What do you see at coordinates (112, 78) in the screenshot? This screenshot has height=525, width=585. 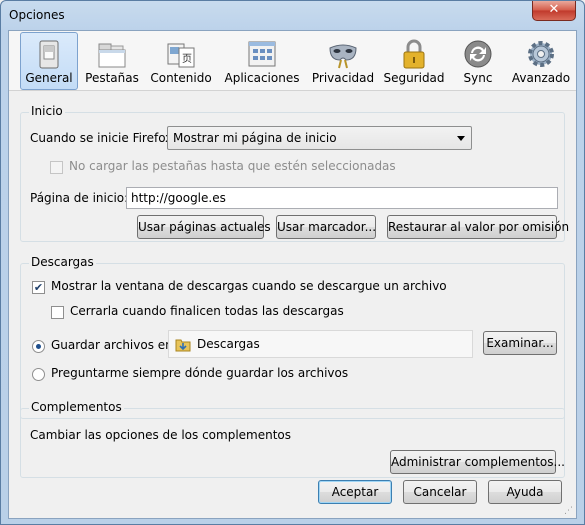 I see `tab-tabs-label: Pestañas` at bounding box center [112, 78].